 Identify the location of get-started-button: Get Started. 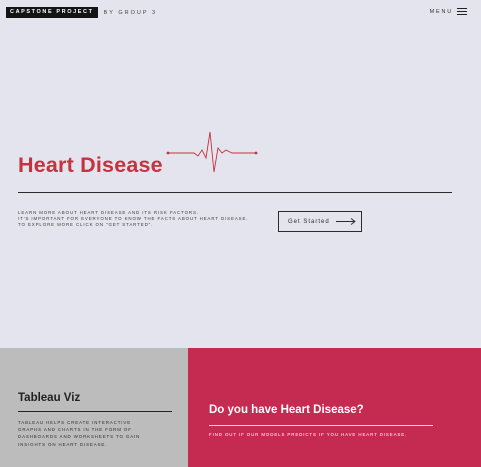
(320, 221).